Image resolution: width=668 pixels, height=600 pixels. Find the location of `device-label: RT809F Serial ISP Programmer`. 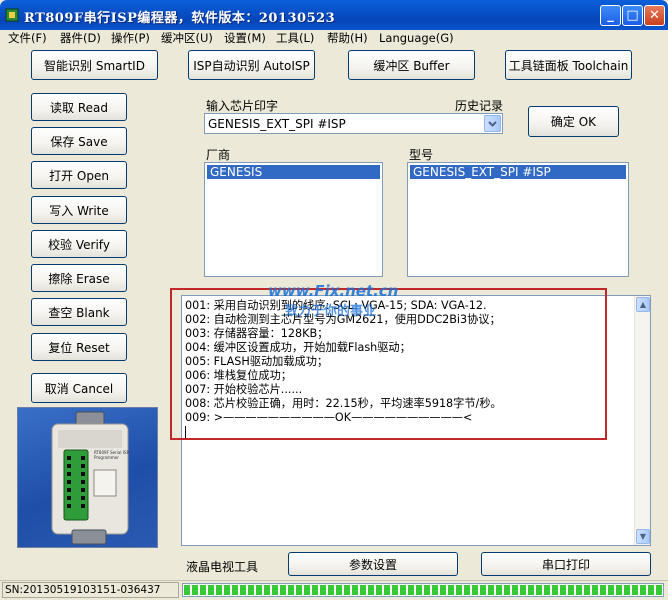

device-label: RT809F Serial ISP Programmer is located at coordinates (111, 455).